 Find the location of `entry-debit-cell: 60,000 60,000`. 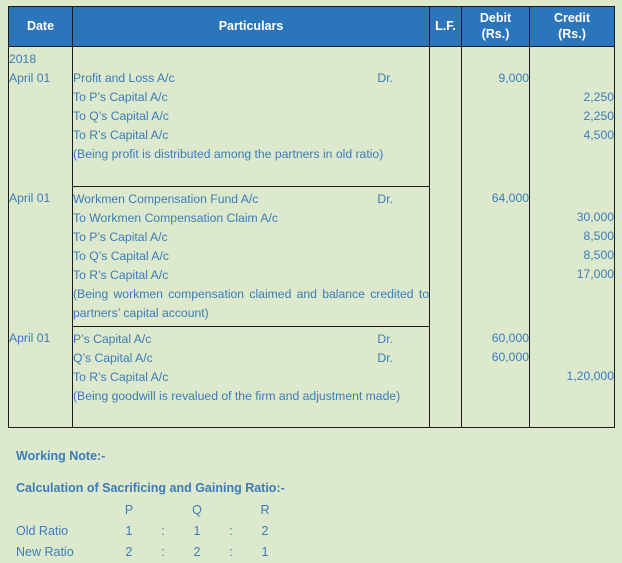

entry-debit-cell: 60,000 60,000 is located at coordinates (495, 377).